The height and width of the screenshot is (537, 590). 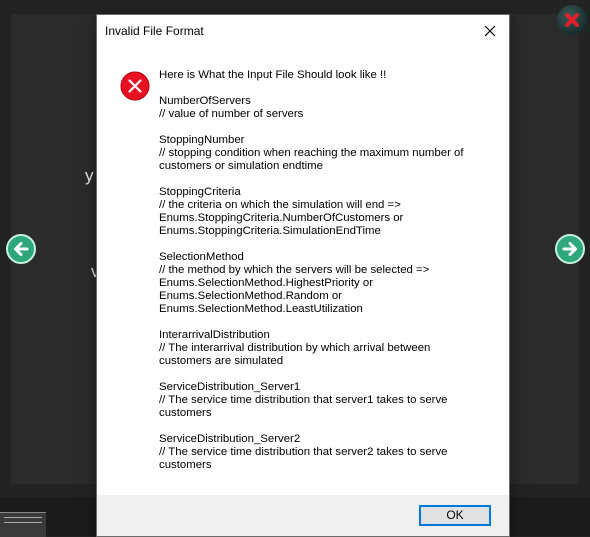 I want to click on message-line: StoppingNumber, so click(x=202, y=140).